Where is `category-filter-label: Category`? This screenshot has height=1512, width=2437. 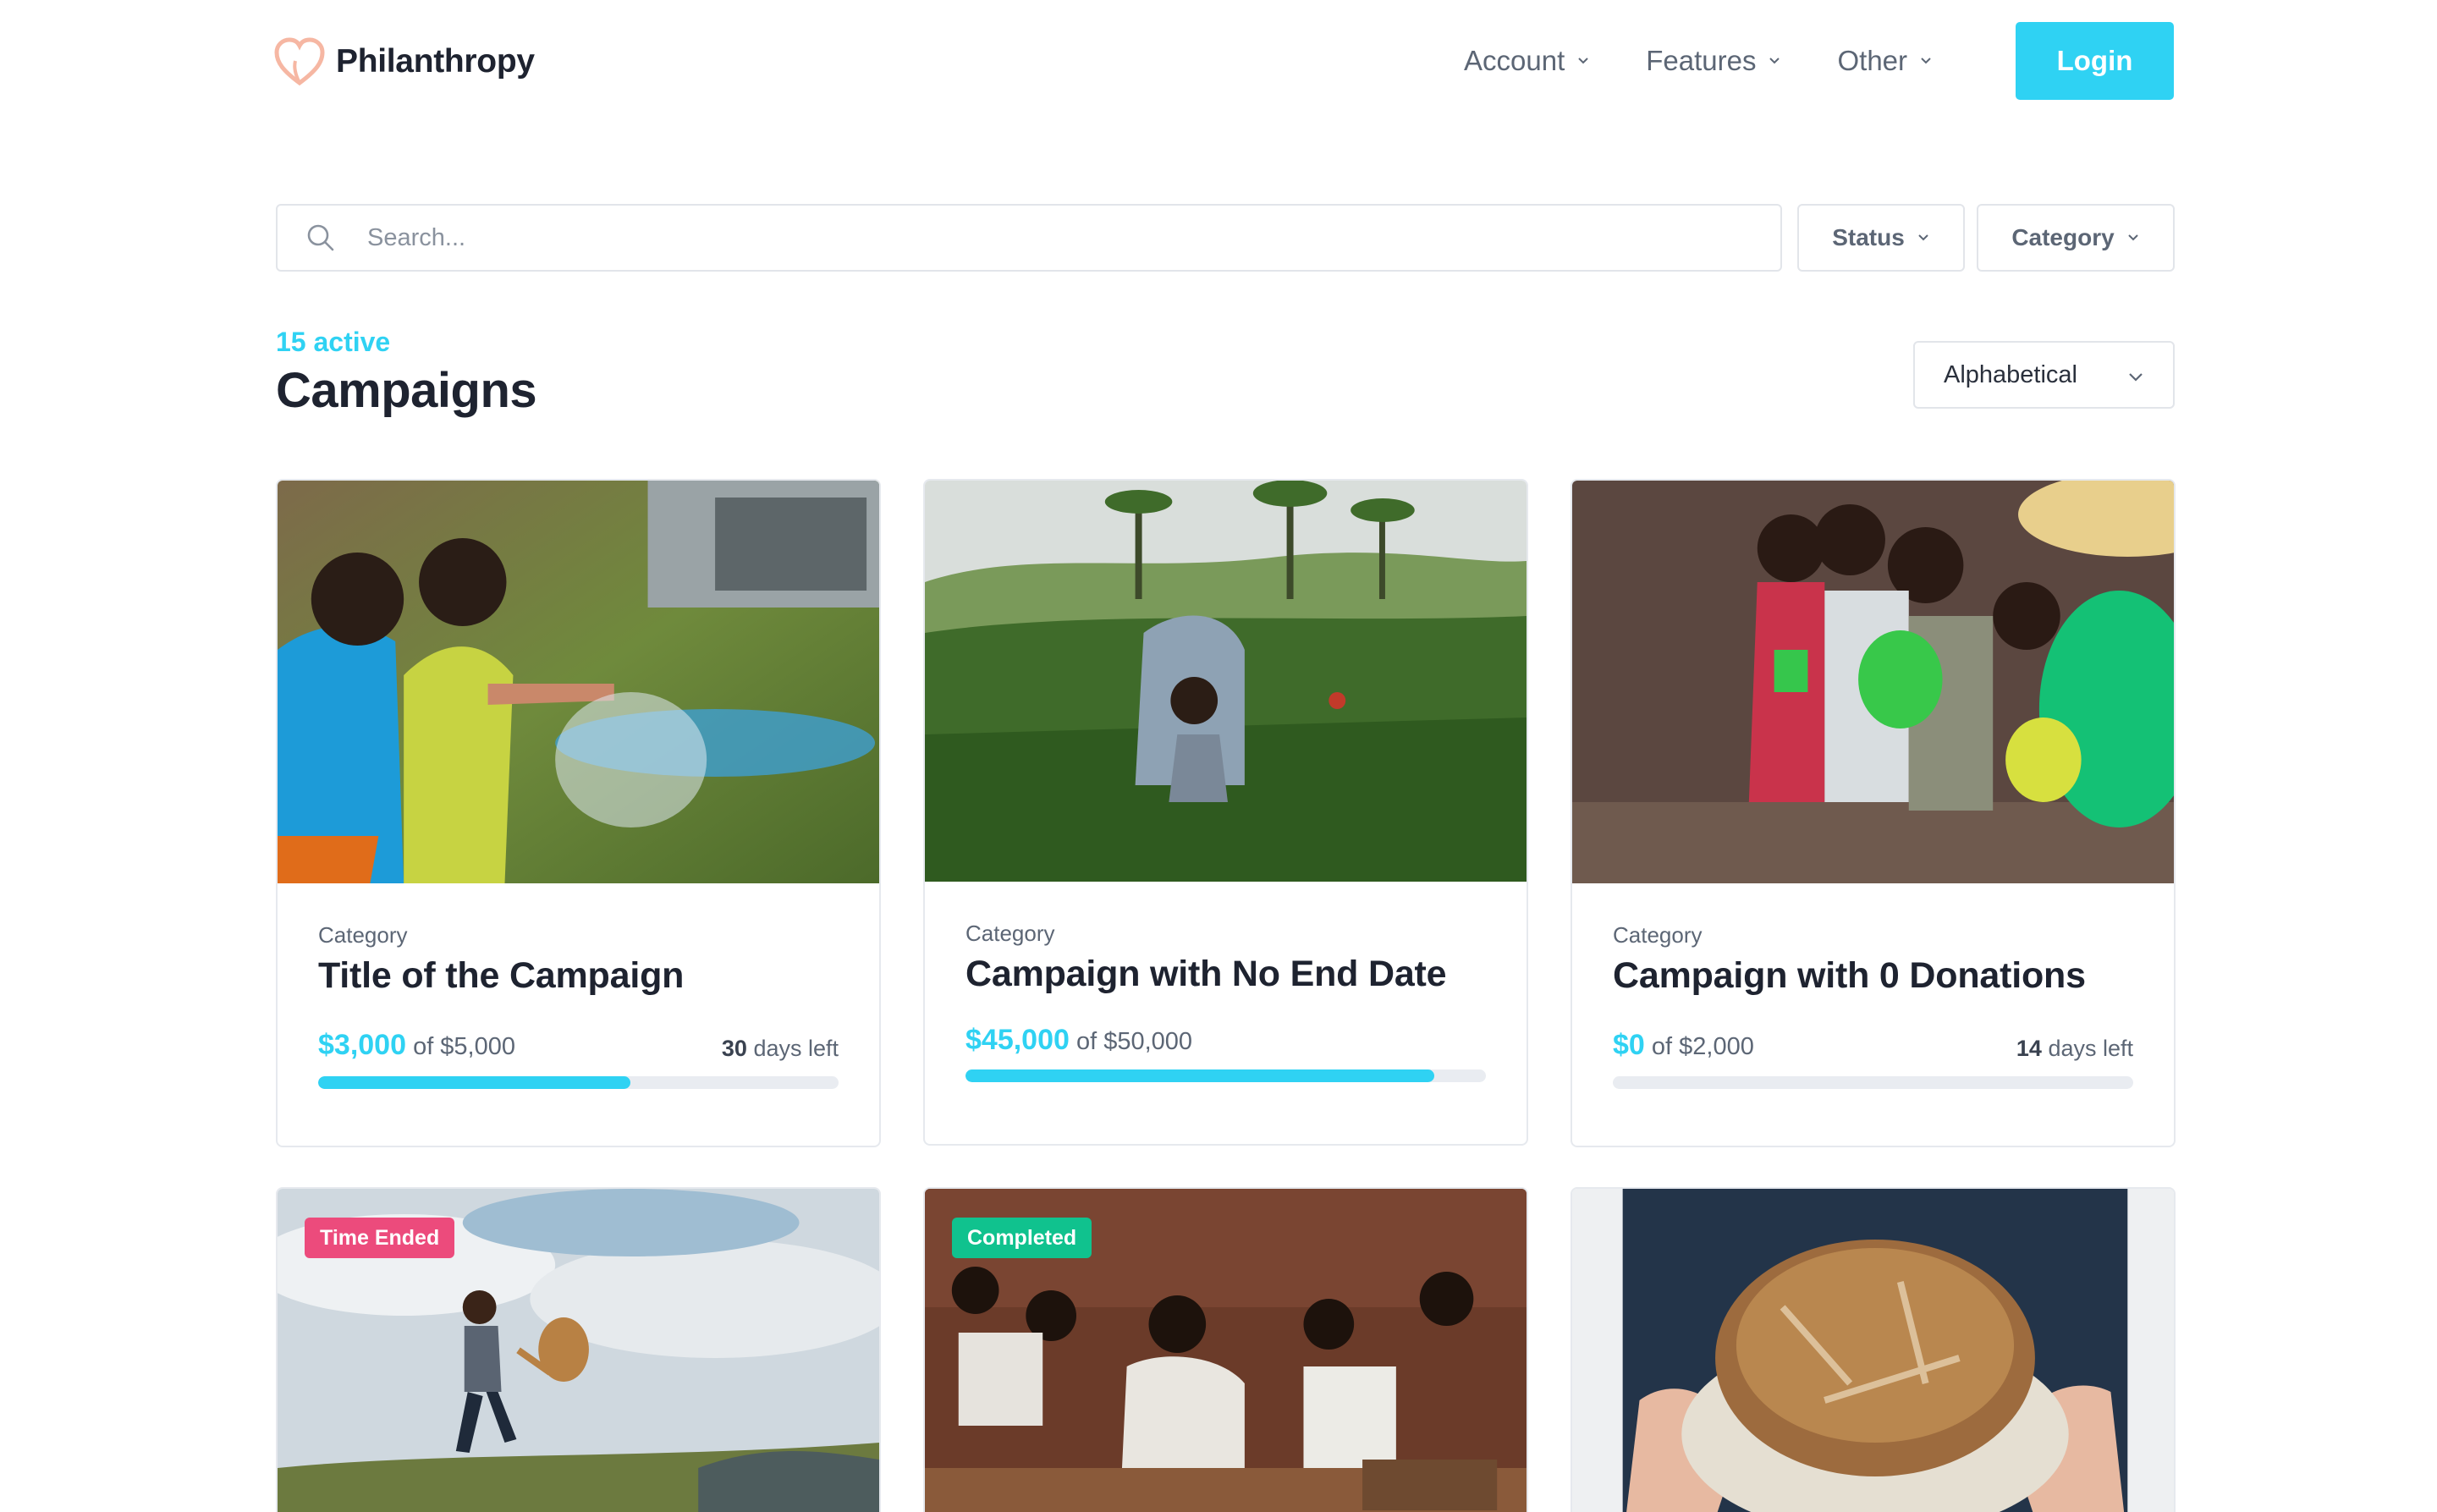 category-filter-label: Category is located at coordinates (2063, 237).